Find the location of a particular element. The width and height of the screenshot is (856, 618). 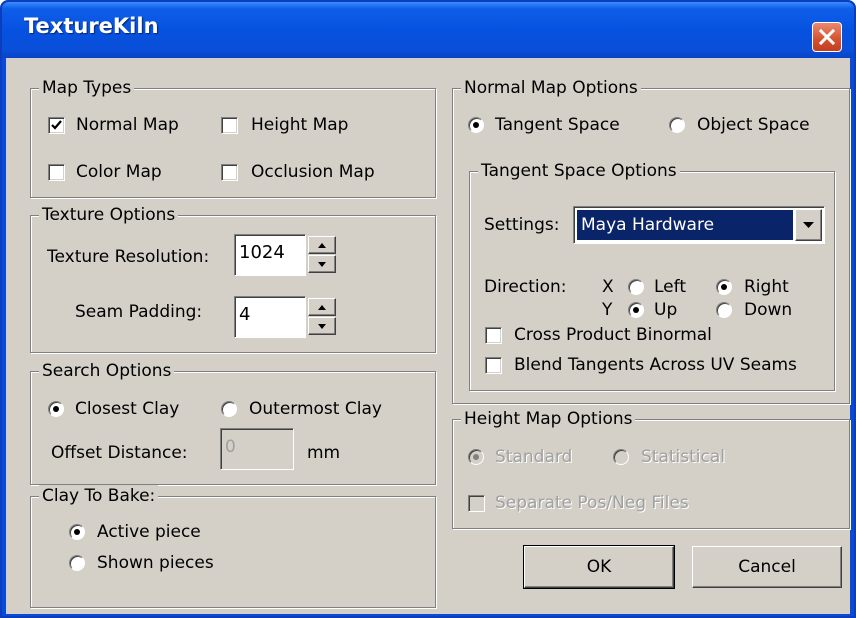

map-types-legend: Map Types is located at coordinates (87, 88).